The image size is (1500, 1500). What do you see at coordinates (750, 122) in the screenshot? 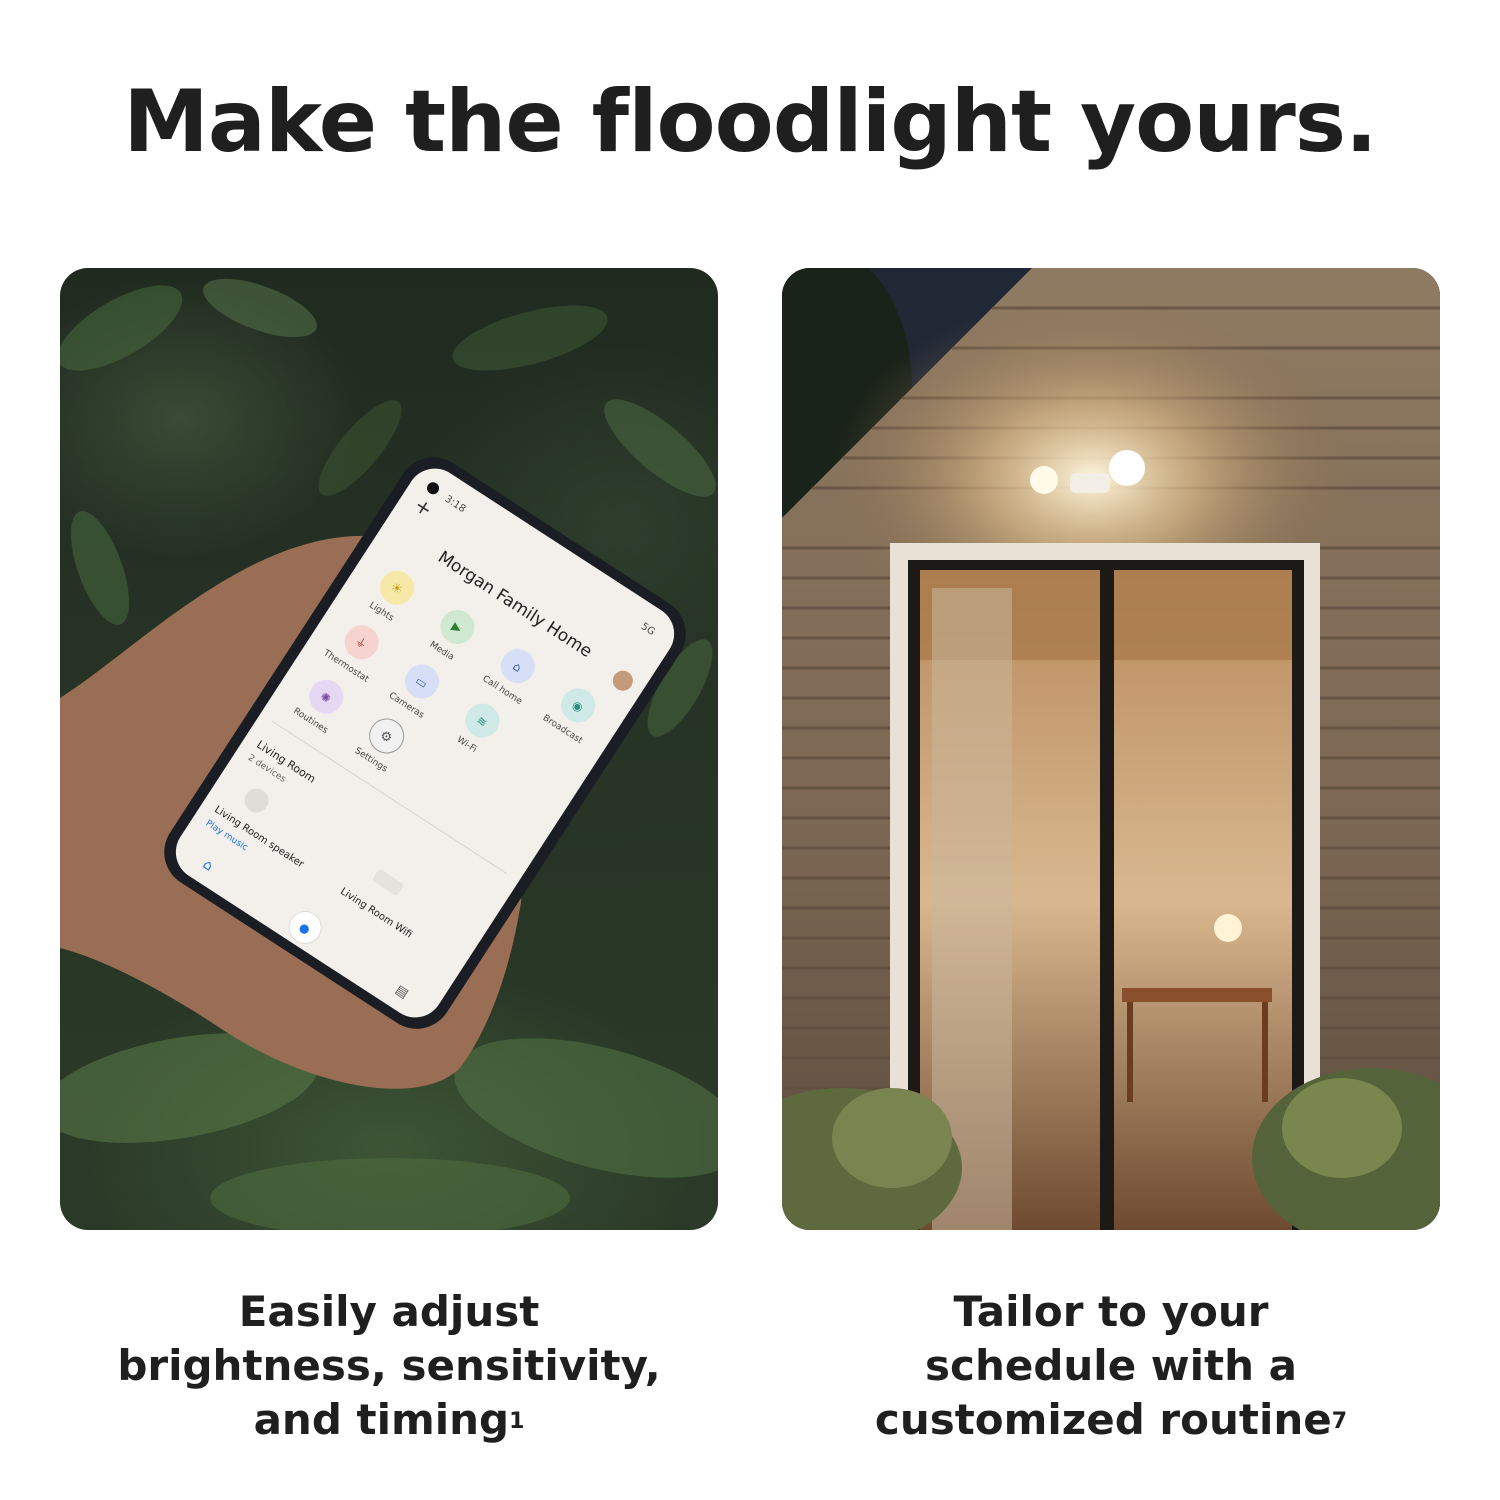
I see `headline: Make the floodlight yours.` at bounding box center [750, 122].